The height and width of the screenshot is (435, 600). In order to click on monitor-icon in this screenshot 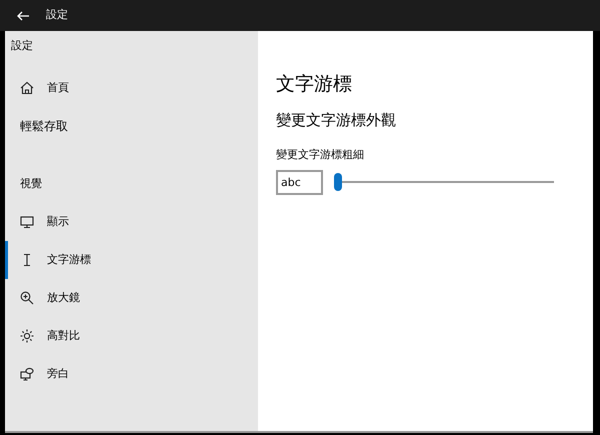, I will do `click(27, 222)`.